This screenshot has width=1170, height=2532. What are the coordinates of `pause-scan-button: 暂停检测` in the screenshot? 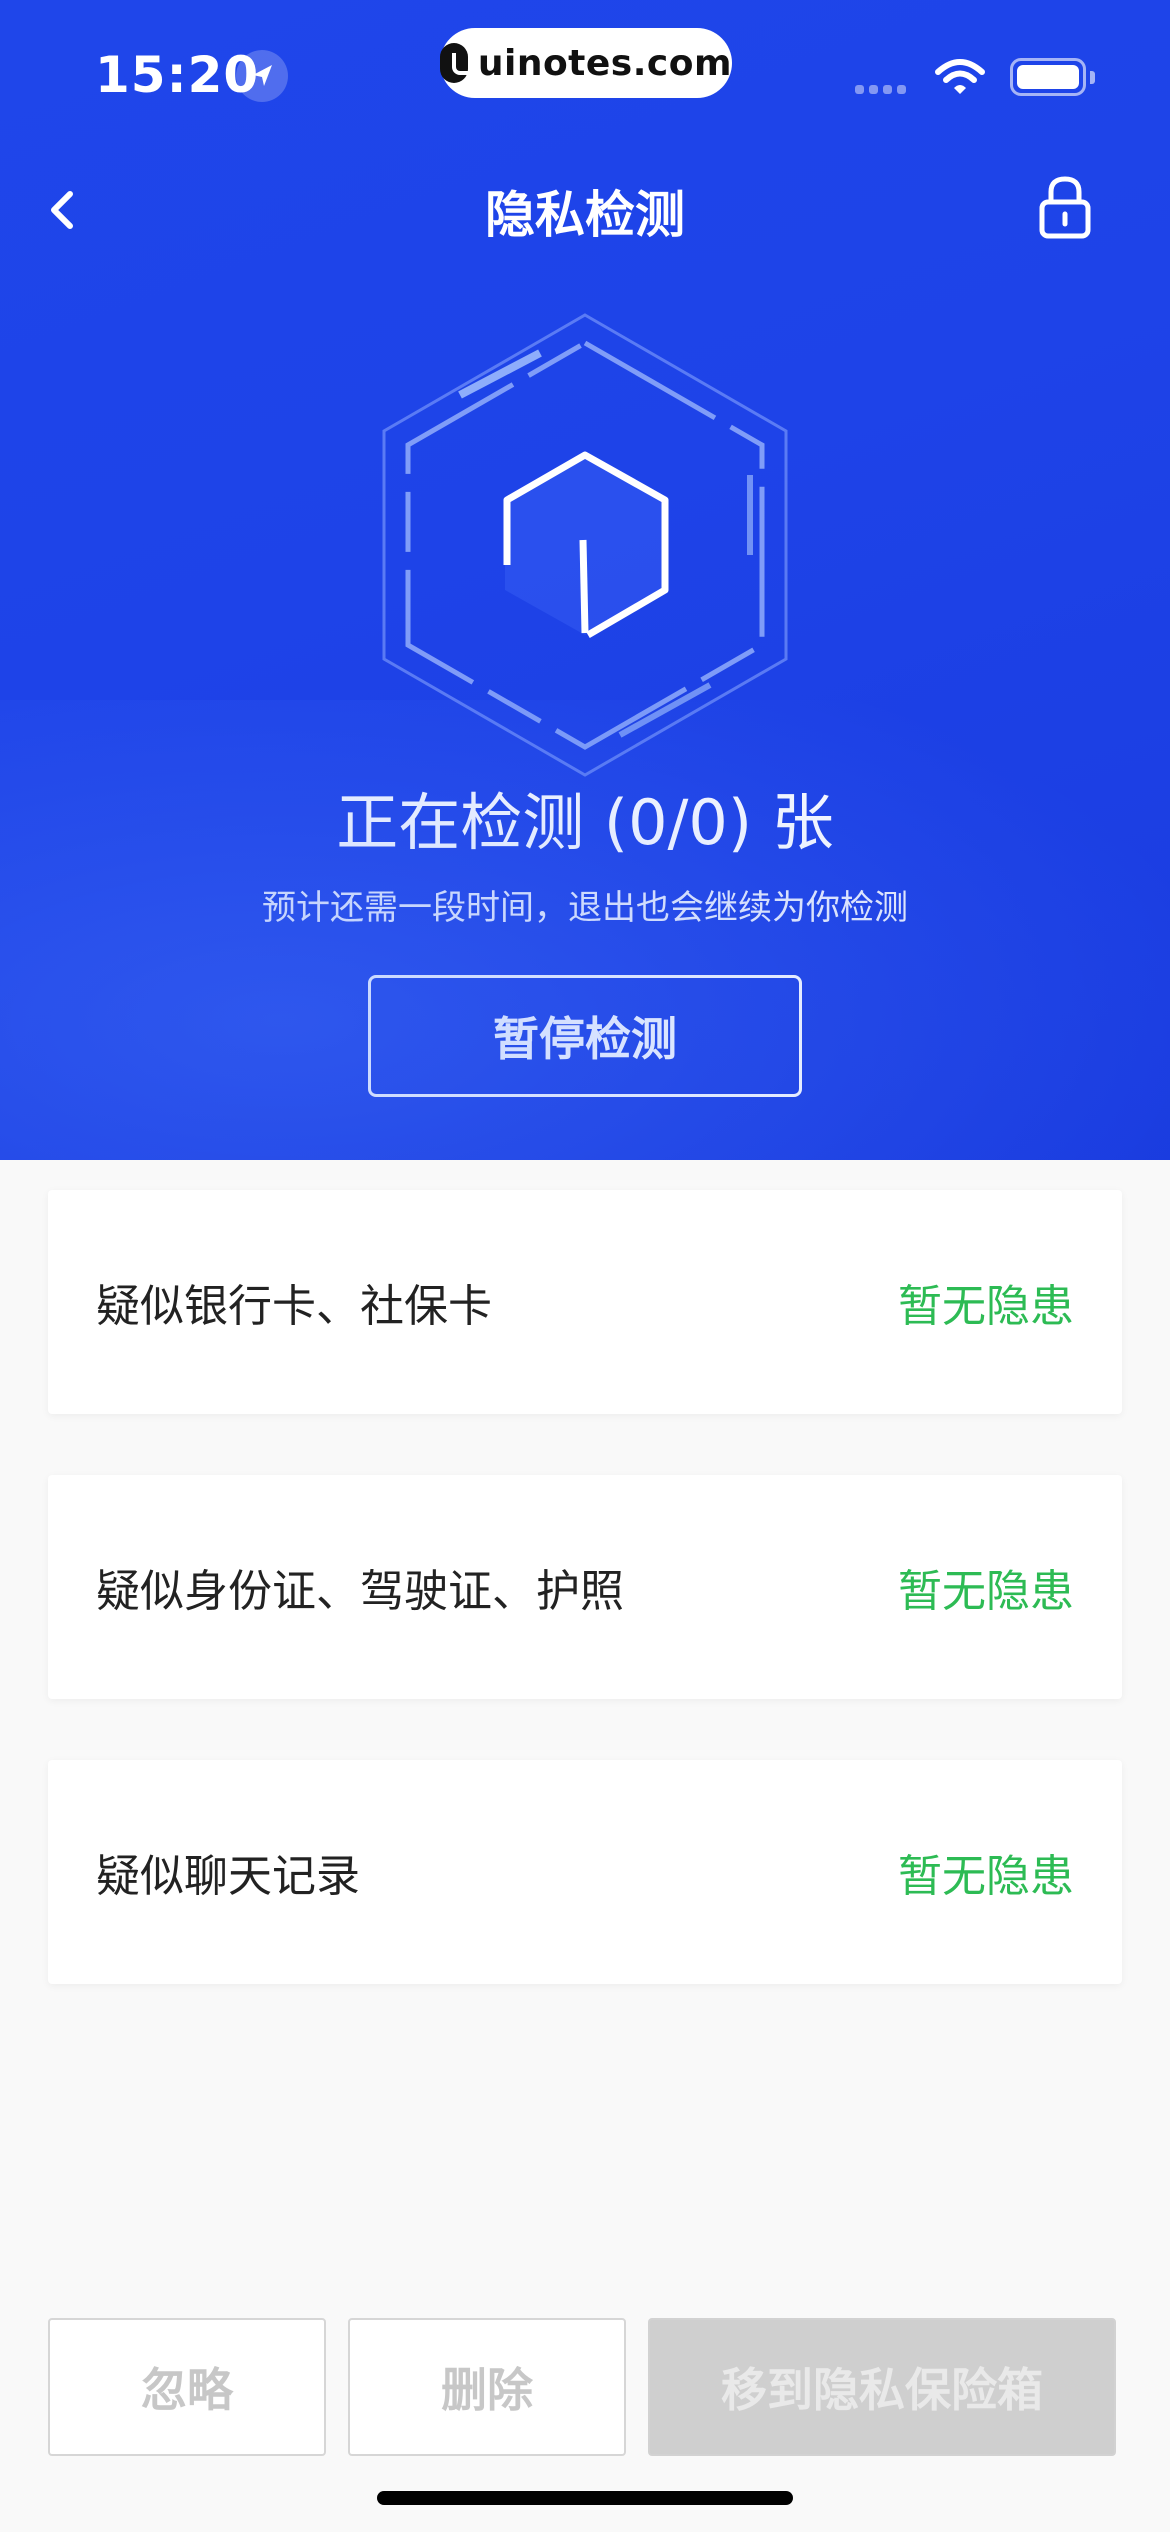 It's located at (585, 1036).